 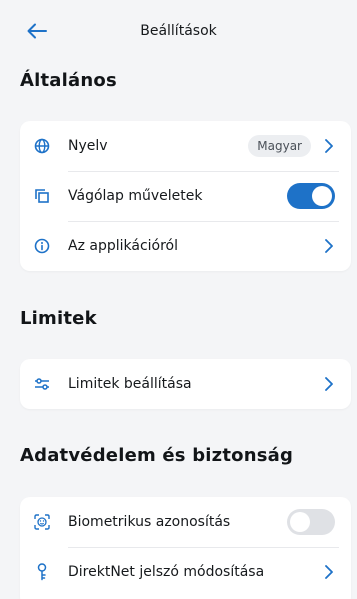 What do you see at coordinates (42, 522) in the screenshot?
I see `face-id-icon` at bounding box center [42, 522].